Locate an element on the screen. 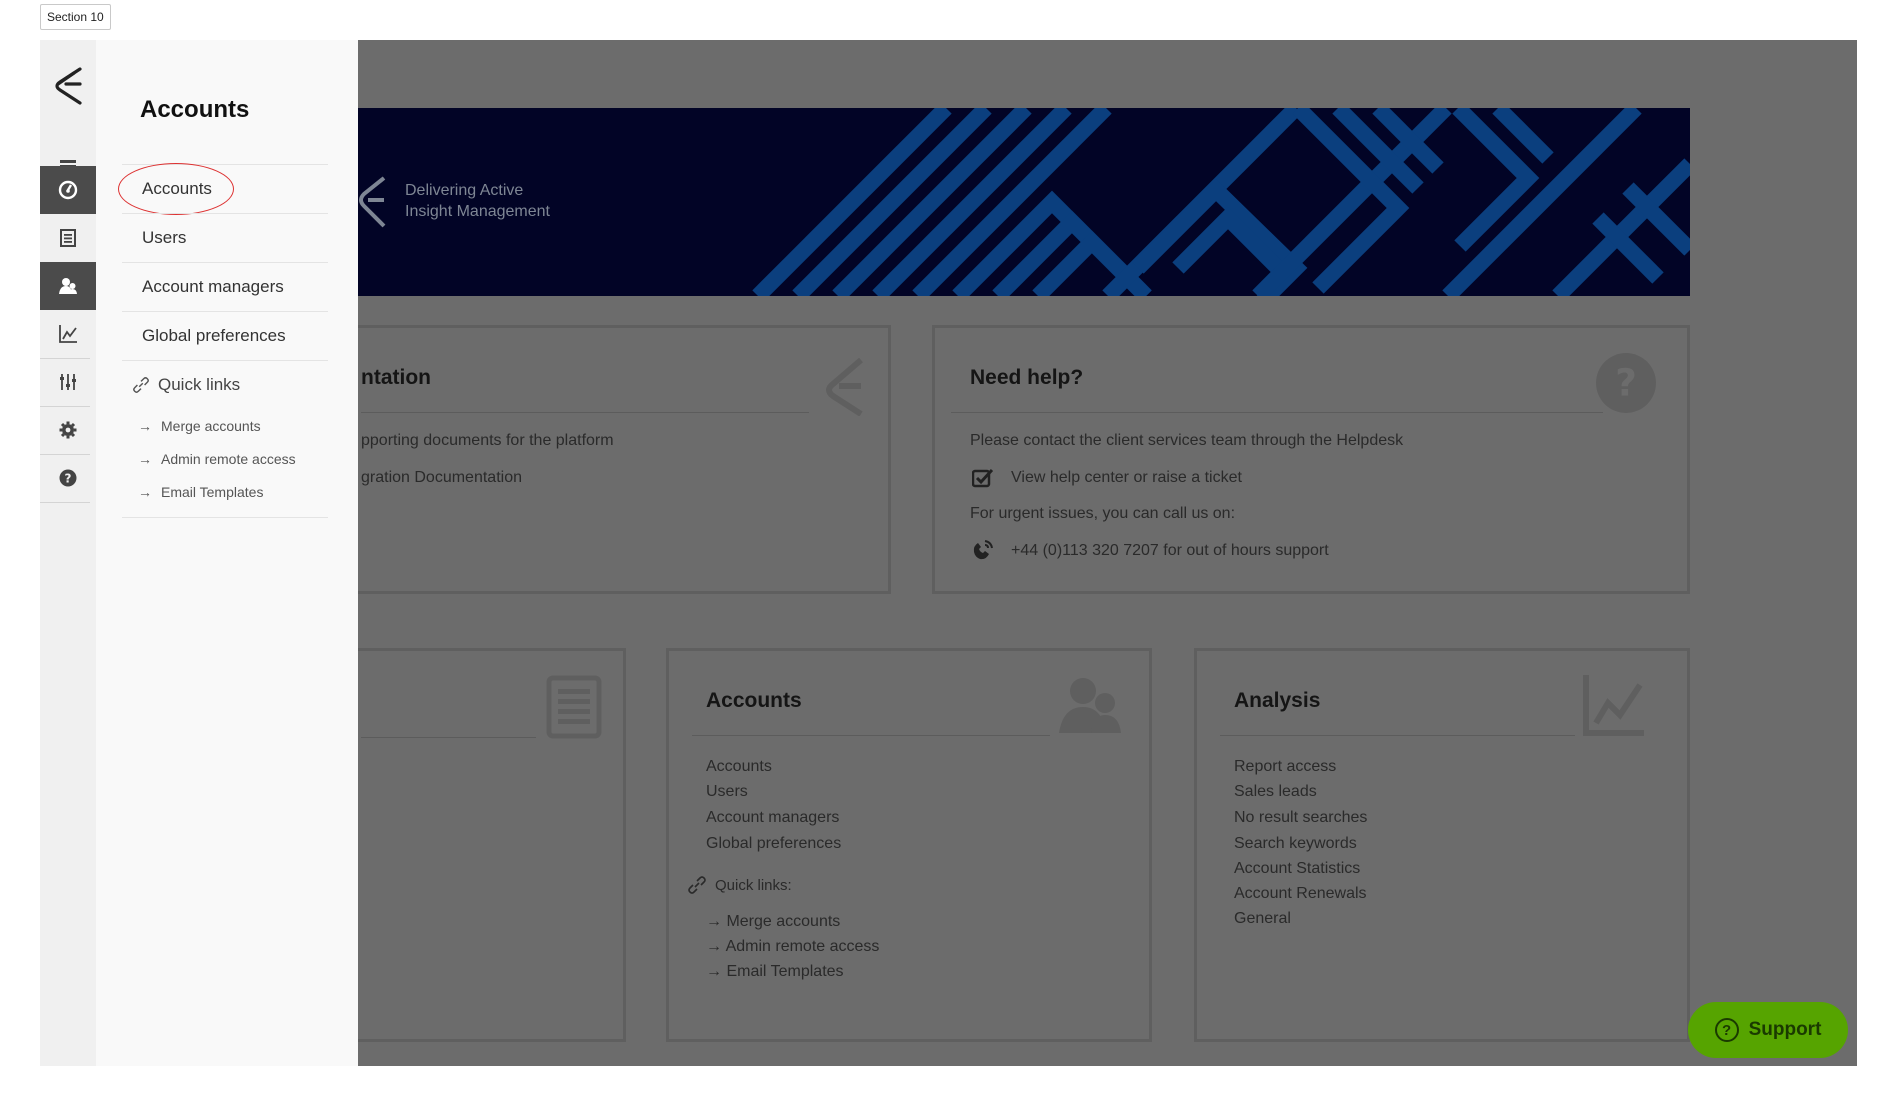 The image size is (1882, 1100). icon-rail: ? is located at coordinates (68, 553).